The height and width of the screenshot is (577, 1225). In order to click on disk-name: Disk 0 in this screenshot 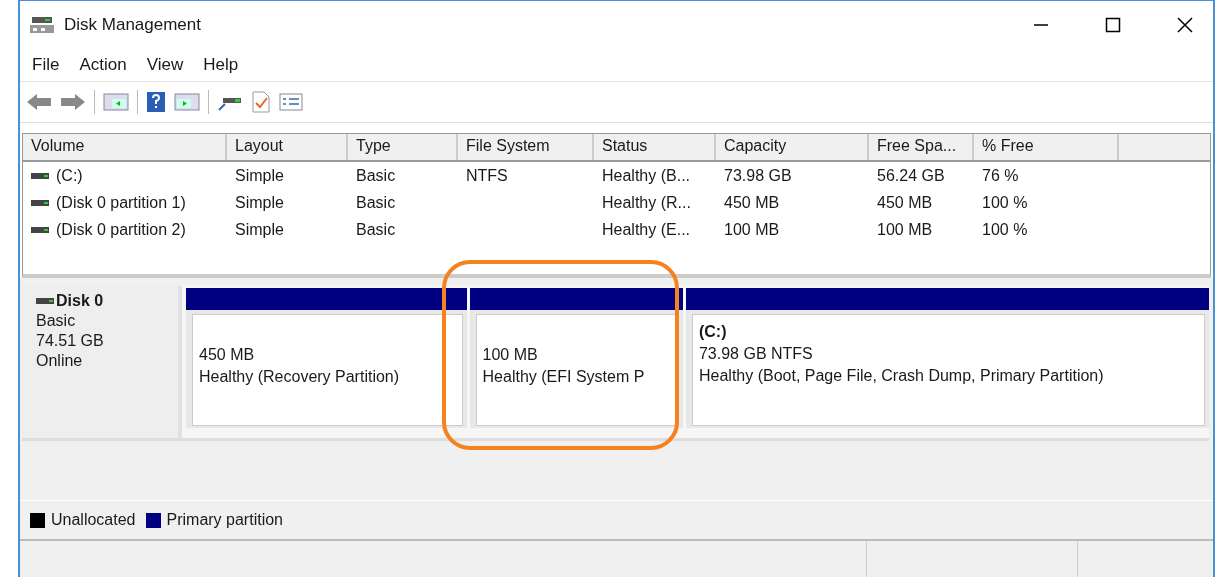, I will do `click(80, 301)`.